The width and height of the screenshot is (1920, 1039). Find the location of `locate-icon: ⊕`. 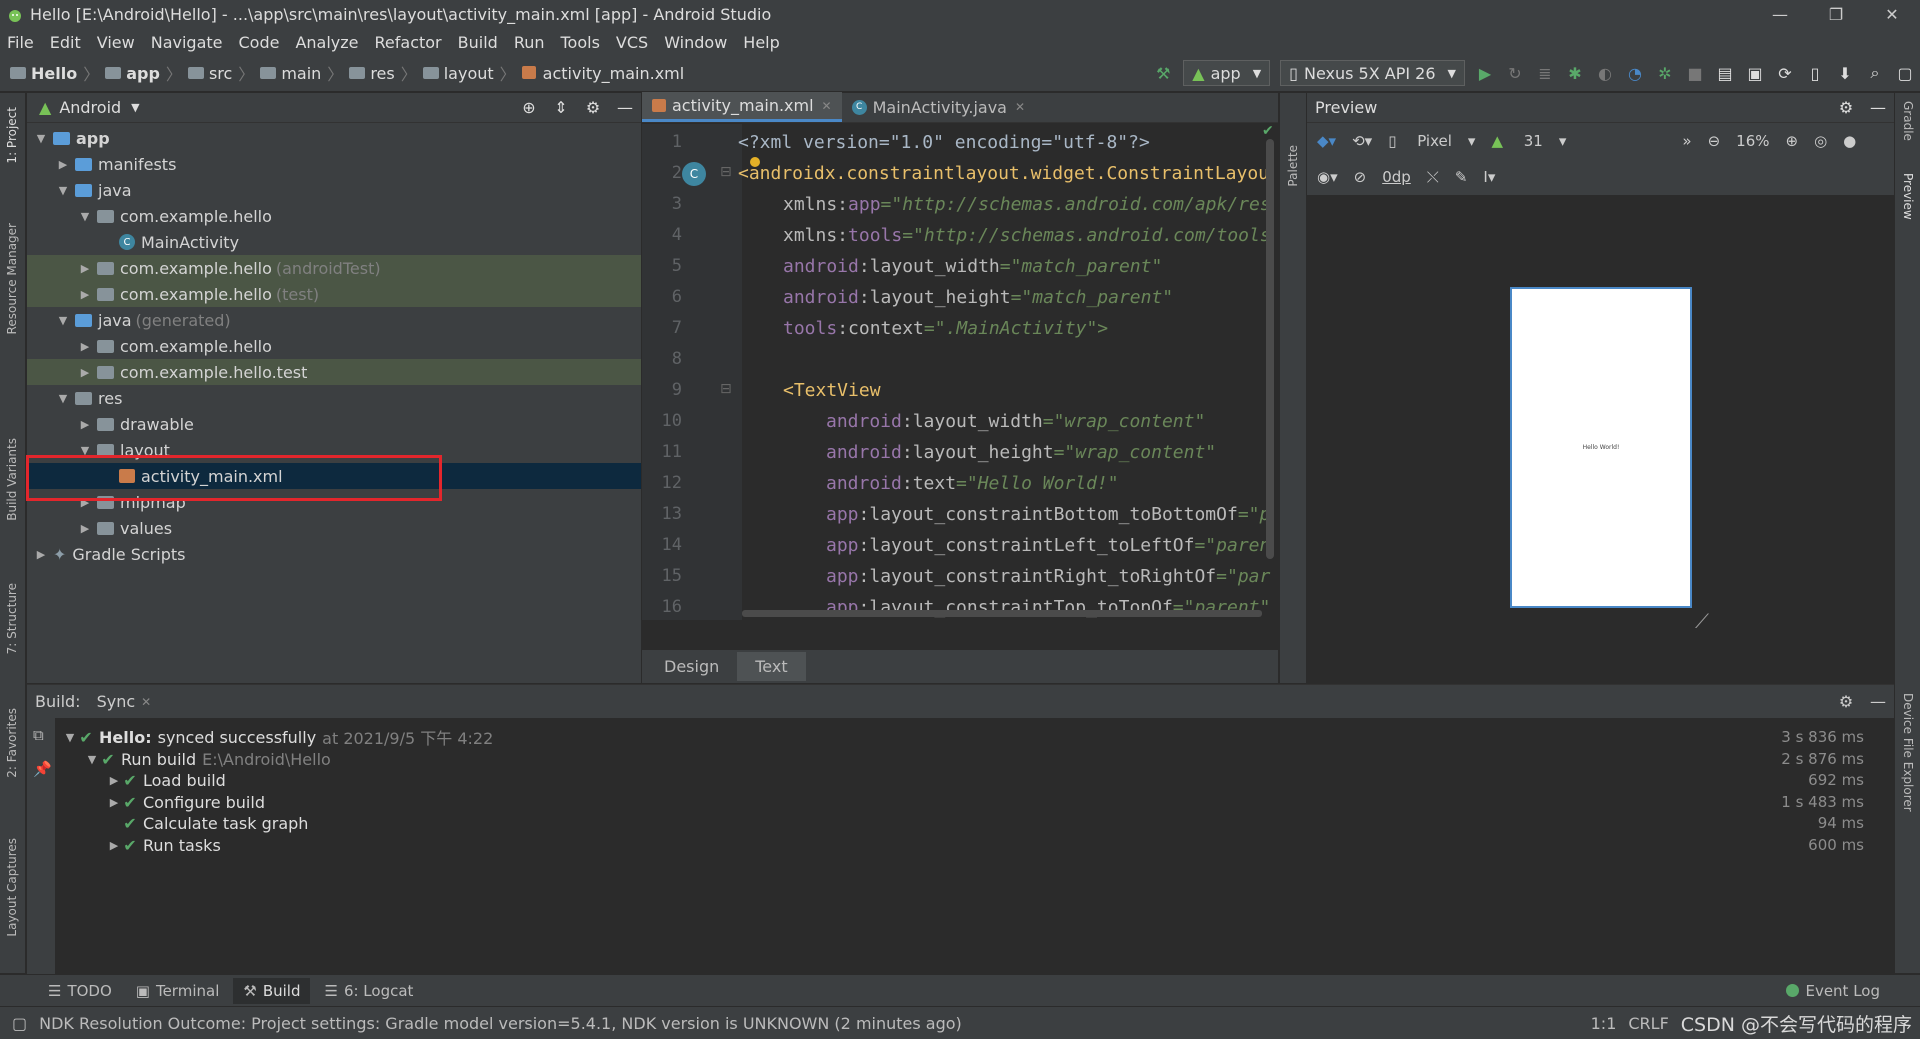

locate-icon: ⊕ is located at coordinates (529, 107).